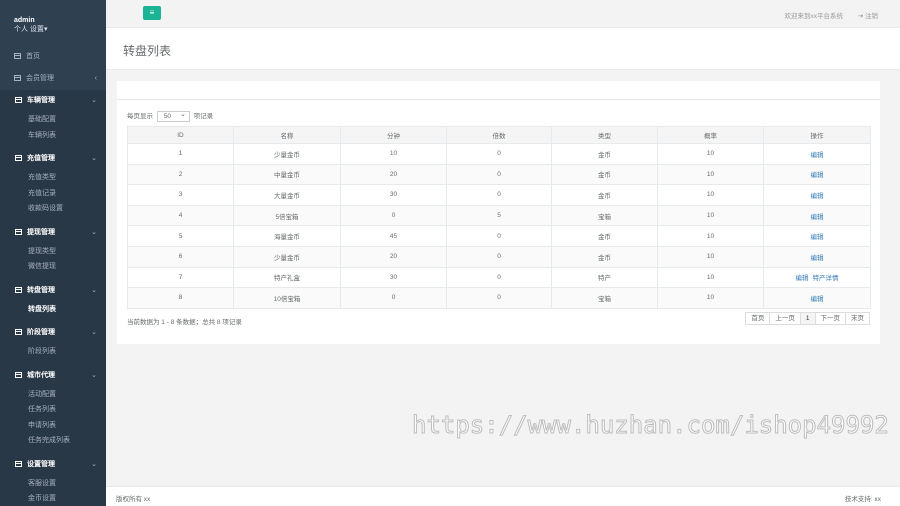 The width and height of the screenshot is (900, 506). What do you see at coordinates (54, 441) in the screenshot?
I see `sidebar-subitem: 任务完成列表` at bounding box center [54, 441].